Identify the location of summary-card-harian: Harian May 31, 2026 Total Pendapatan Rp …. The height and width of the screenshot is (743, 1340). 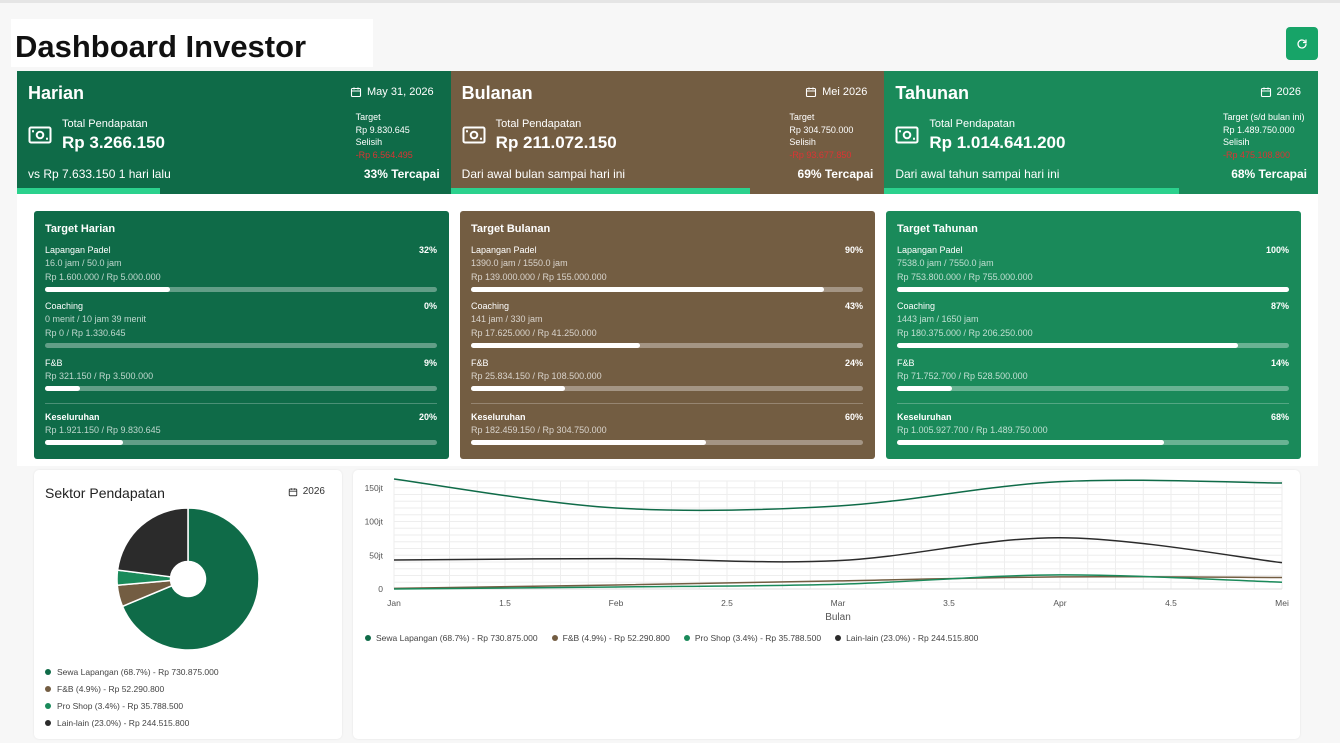
(234, 132).